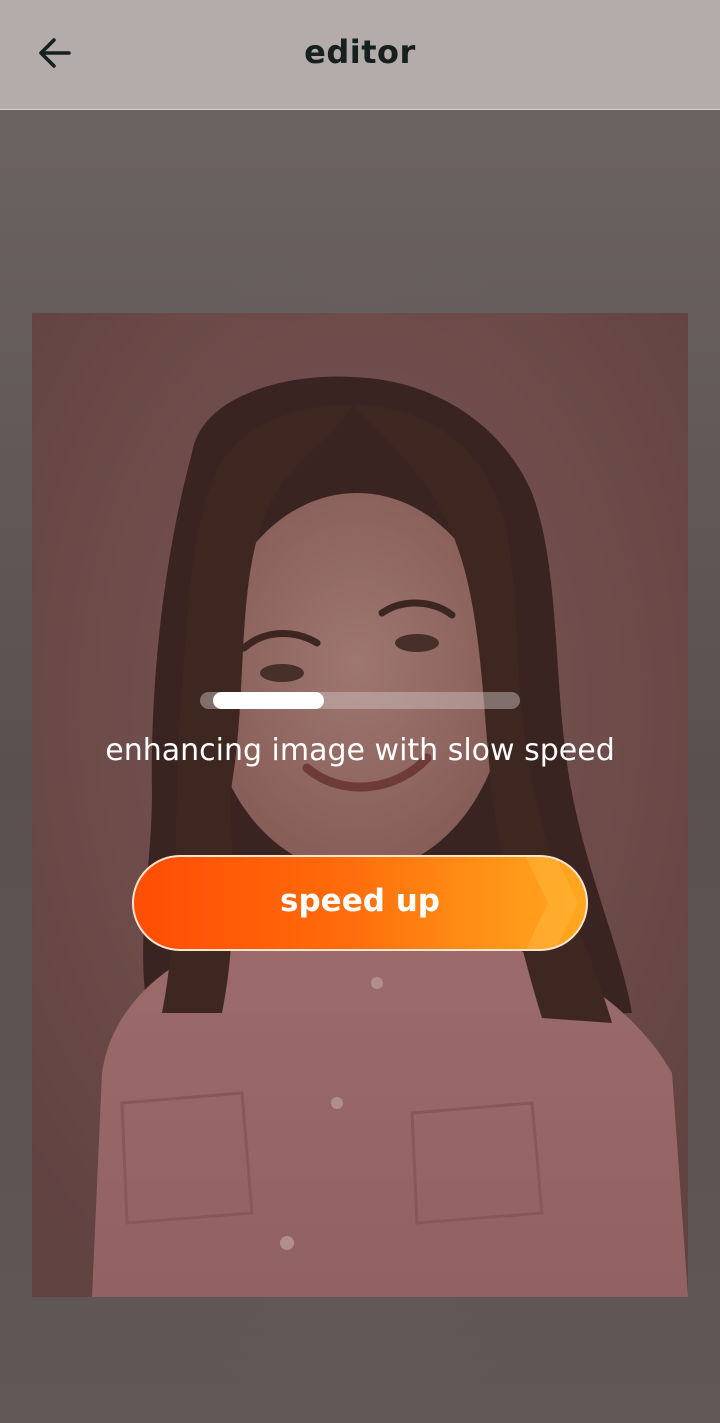  I want to click on enhance-progress-bar, so click(360, 700).